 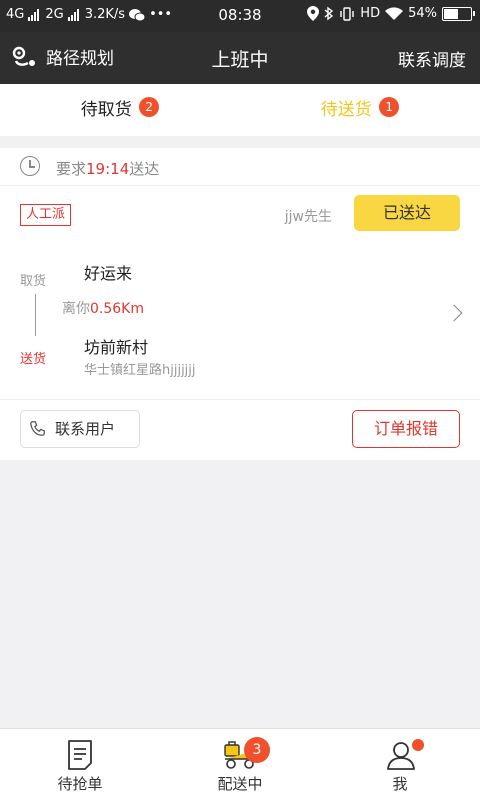 What do you see at coordinates (394, 13) in the screenshot?
I see `wifi-icon` at bounding box center [394, 13].